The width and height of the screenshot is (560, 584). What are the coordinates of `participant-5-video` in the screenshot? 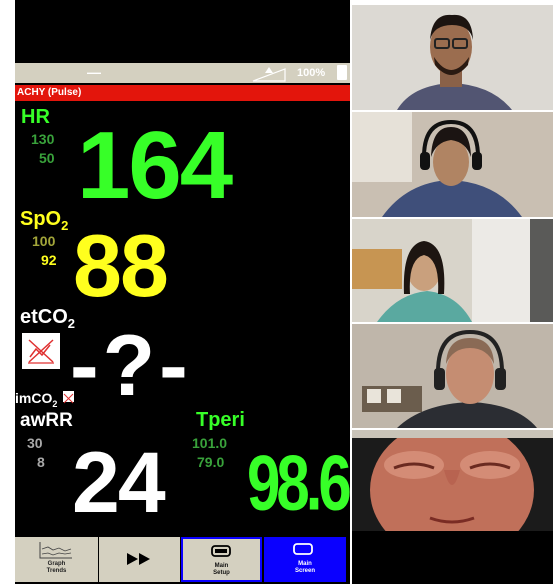 It's located at (452, 480).